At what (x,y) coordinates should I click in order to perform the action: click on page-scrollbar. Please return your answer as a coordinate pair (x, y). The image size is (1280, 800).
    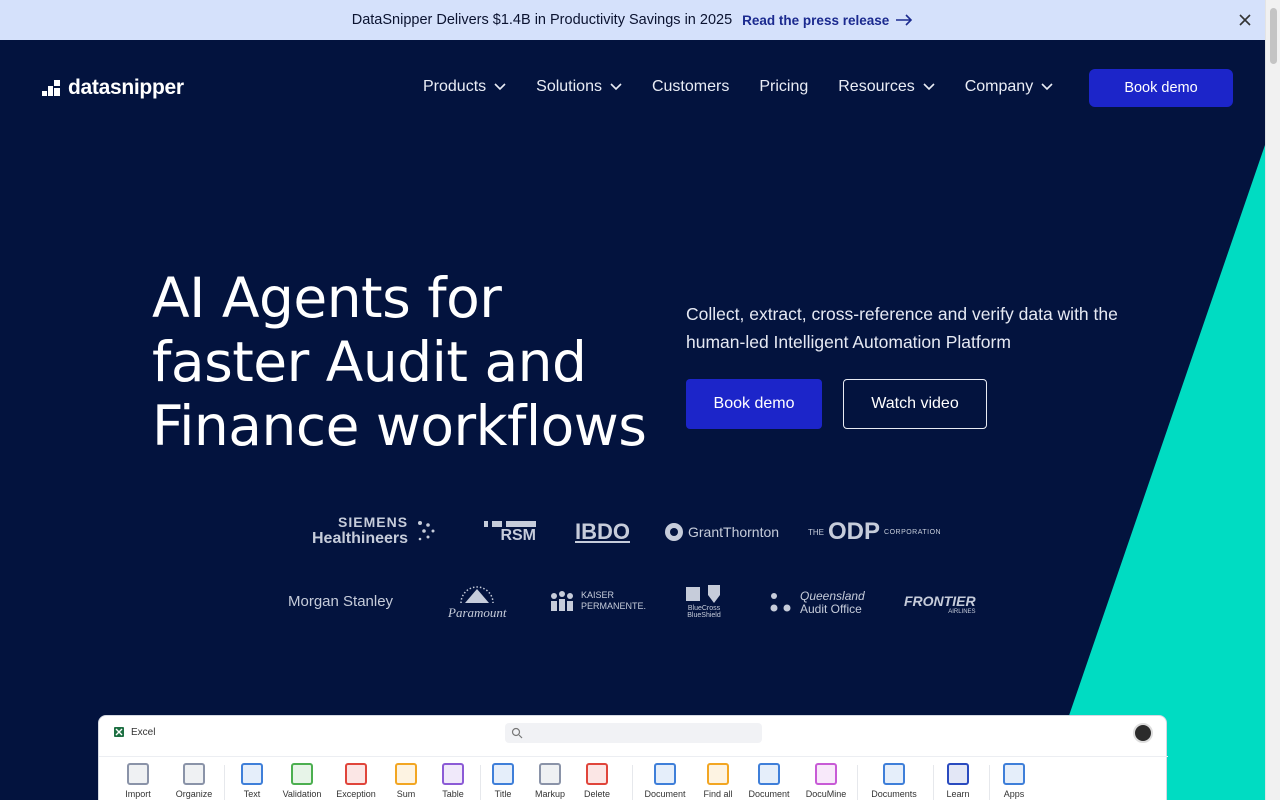
    Looking at the image, I should click on (1272, 400).